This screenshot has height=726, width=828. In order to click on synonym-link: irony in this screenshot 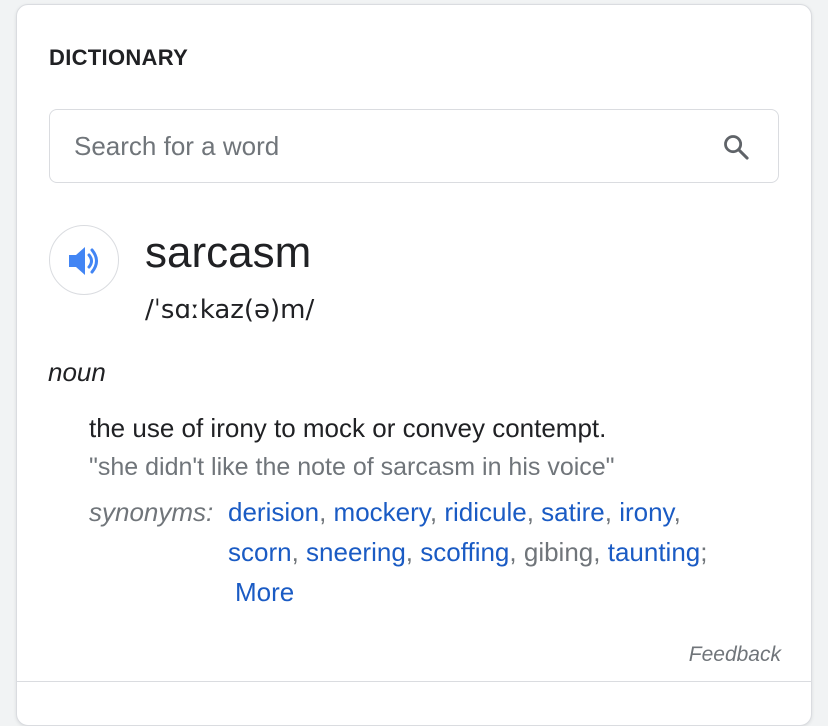, I will do `click(646, 512)`.